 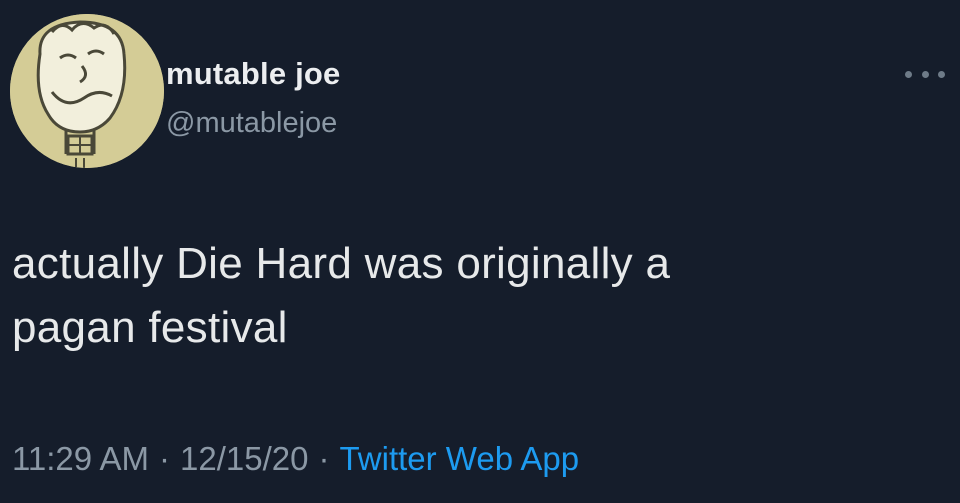 What do you see at coordinates (80, 458) in the screenshot?
I see `tweet-time: 11:29 AM` at bounding box center [80, 458].